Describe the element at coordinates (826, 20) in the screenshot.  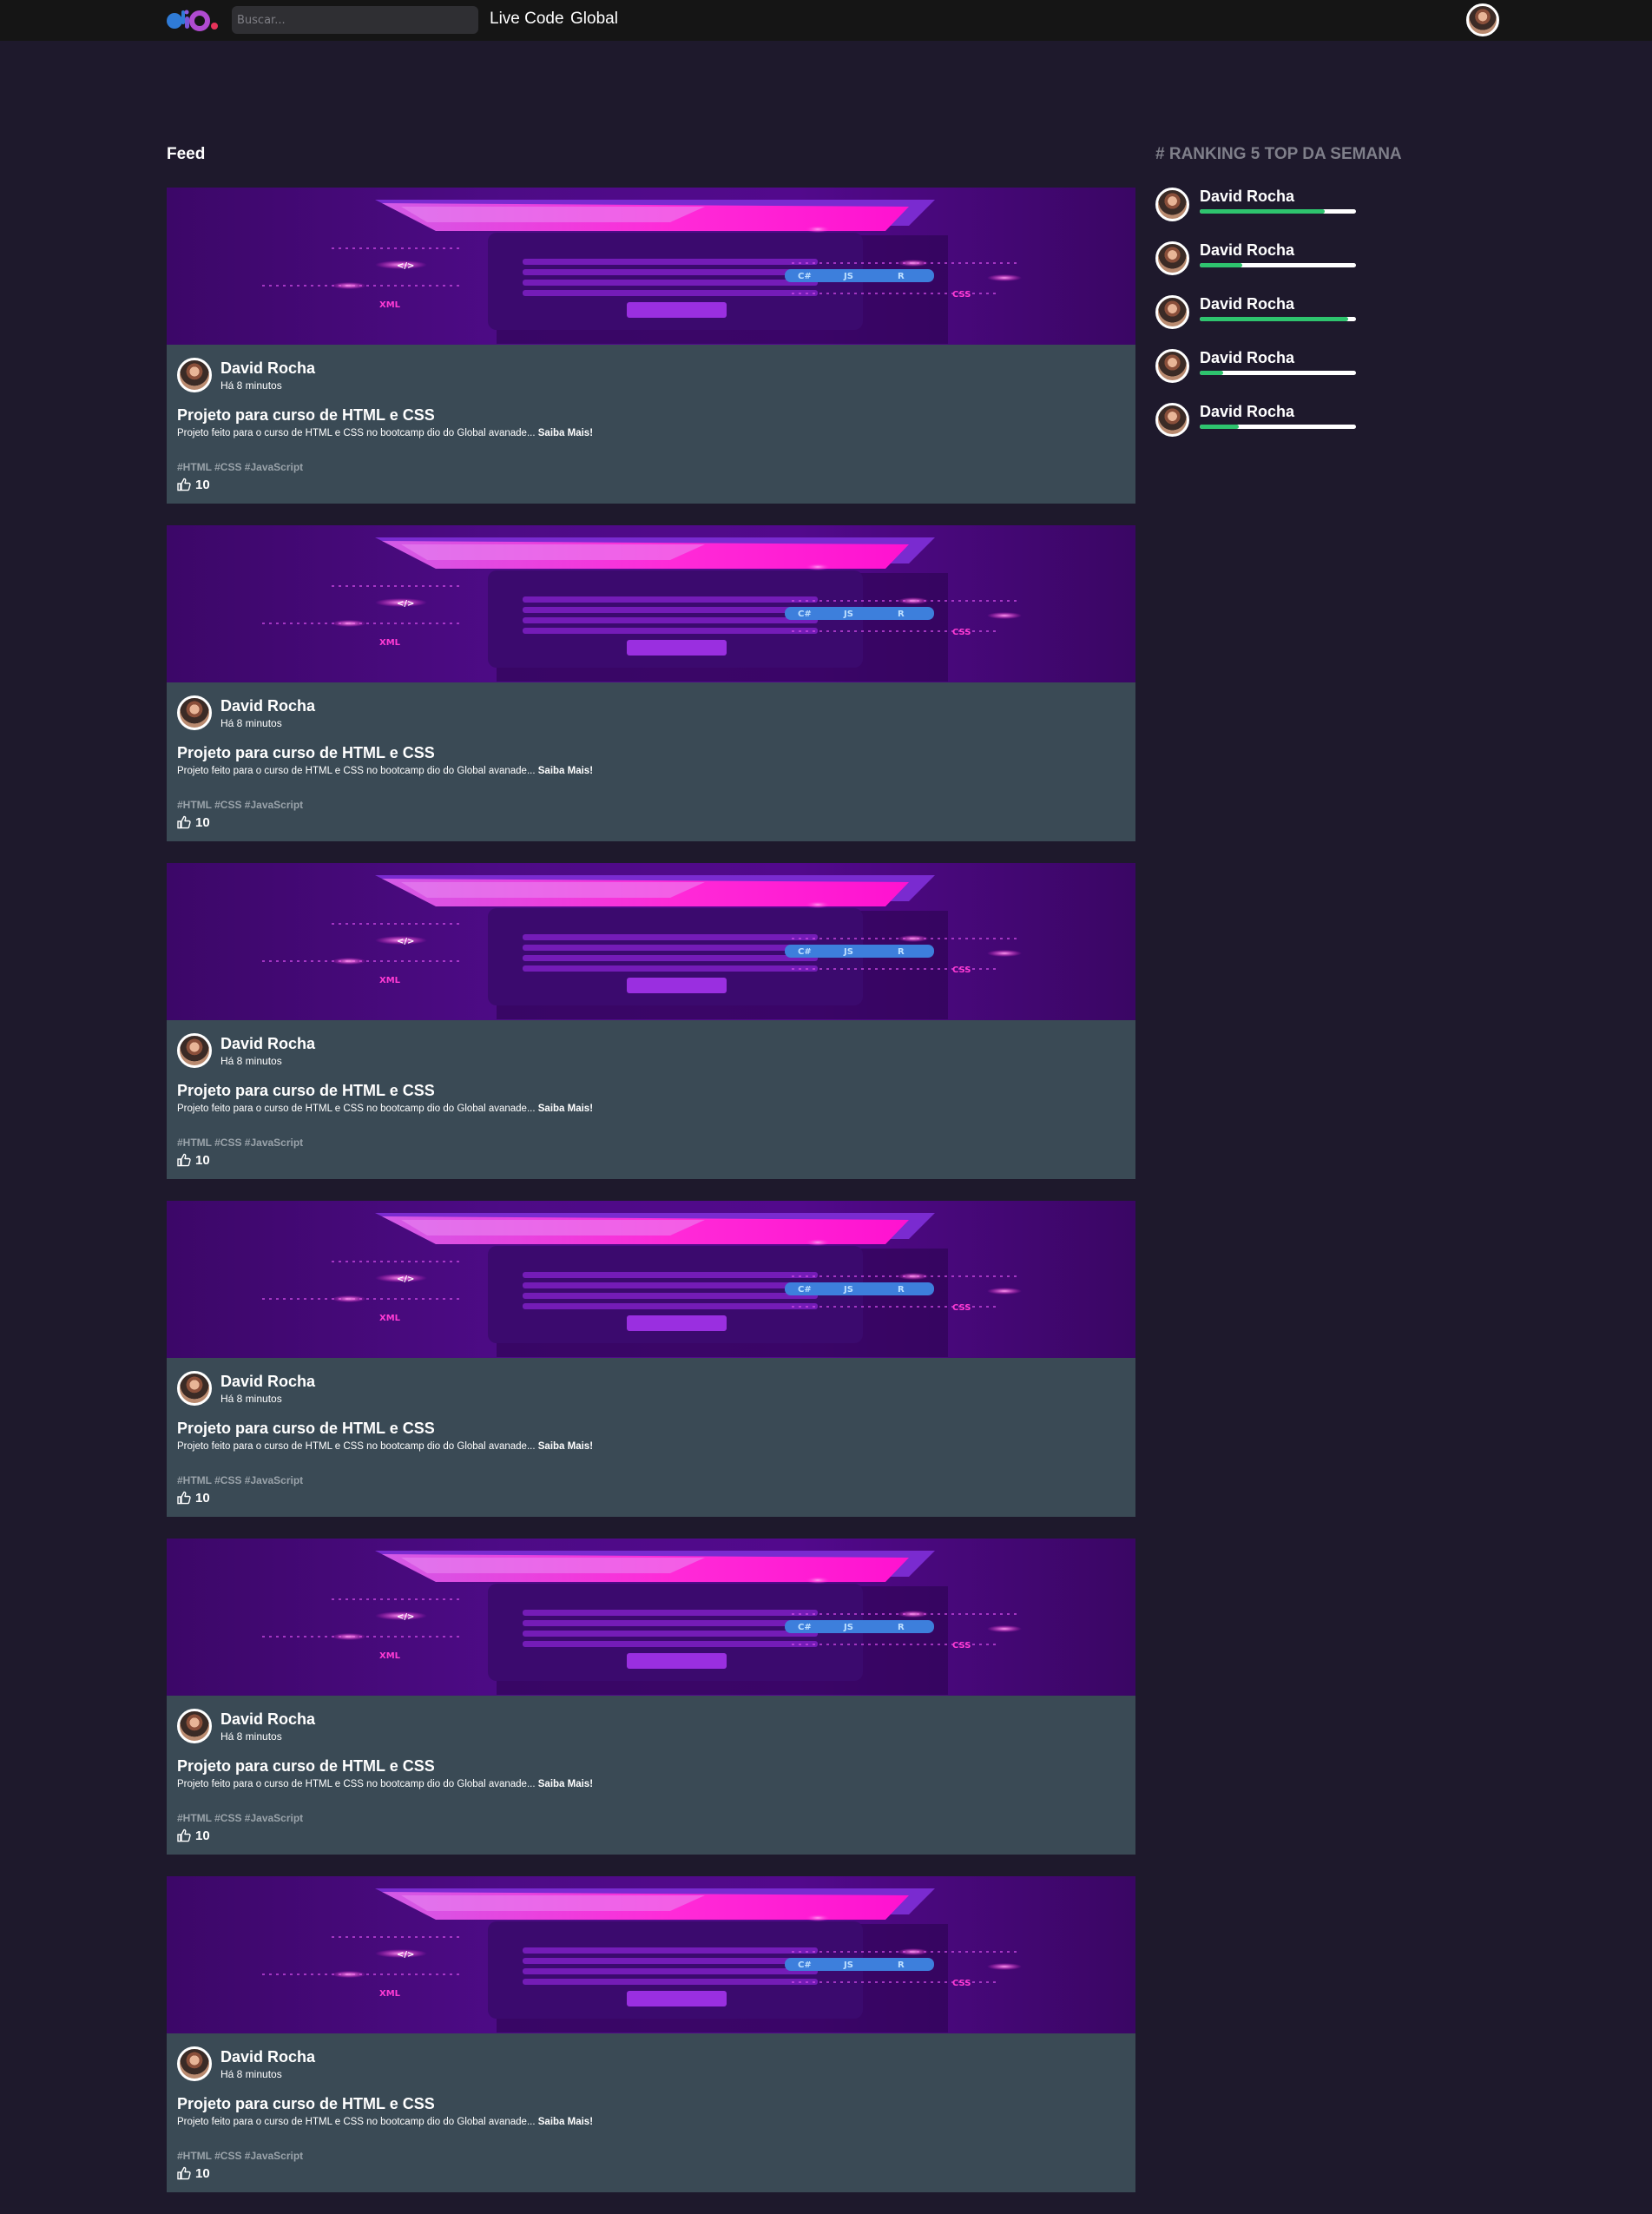
I see `top-navbar: Live Code Global` at that location.